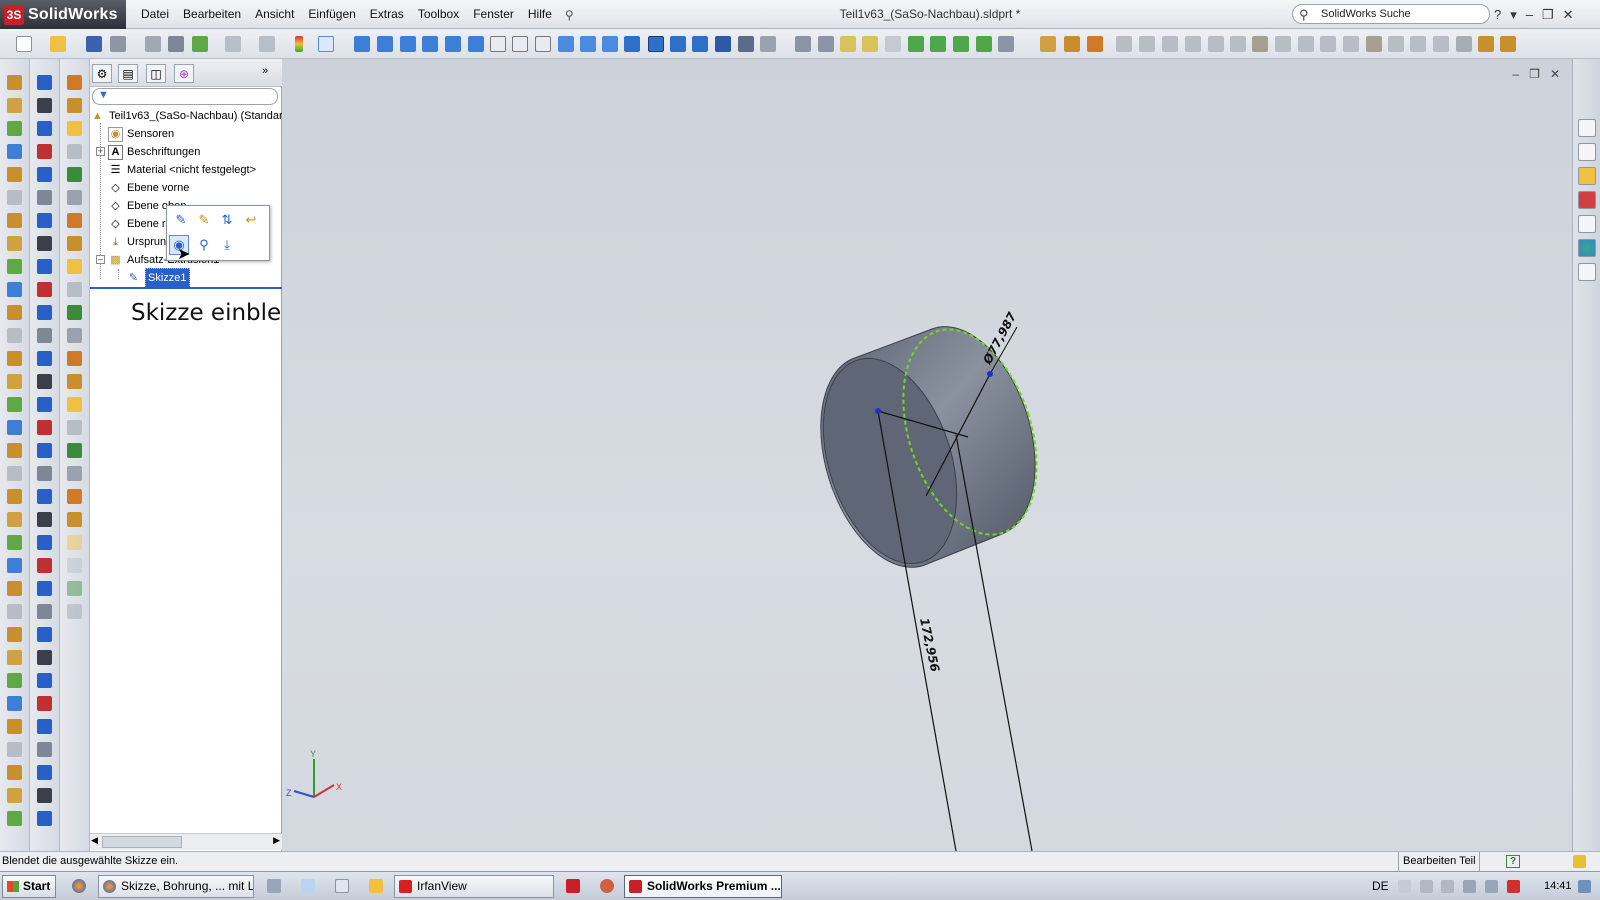  What do you see at coordinates (543, 44) in the screenshot?
I see `view-dimetric-icon` at bounding box center [543, 44].